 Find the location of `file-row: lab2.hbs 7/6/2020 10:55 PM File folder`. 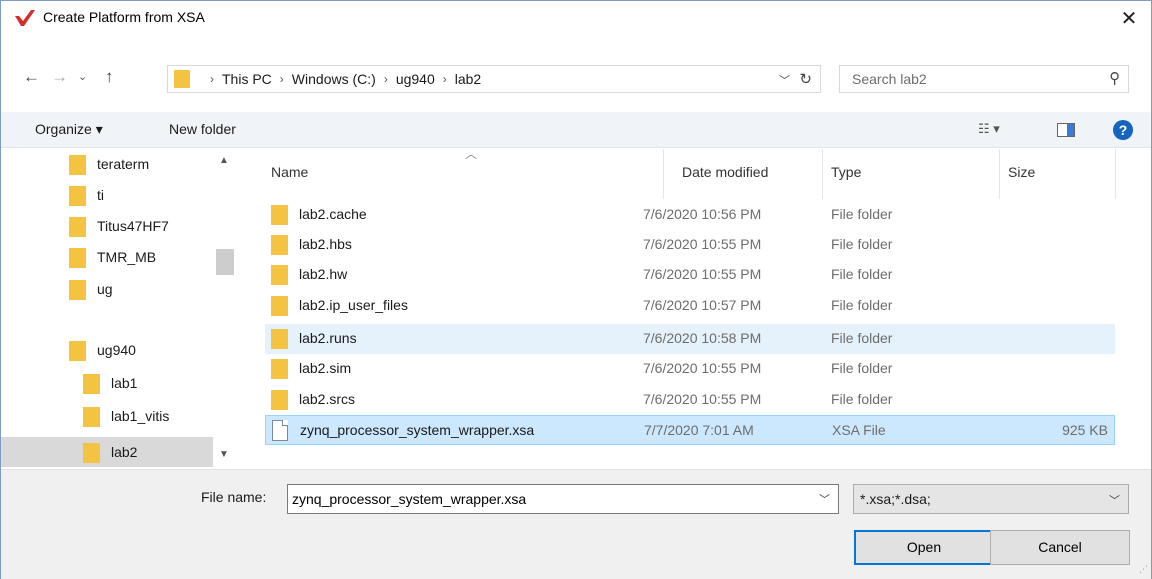

file-row: lab2.hbs 7/6/2020 10:55 PM File folder is located at coordinates (690, 245).